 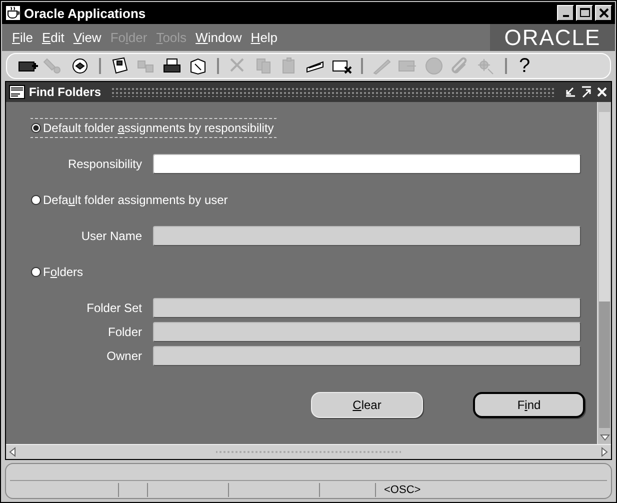 I want to click on menu-item: Window, so click(x=219, y=37).